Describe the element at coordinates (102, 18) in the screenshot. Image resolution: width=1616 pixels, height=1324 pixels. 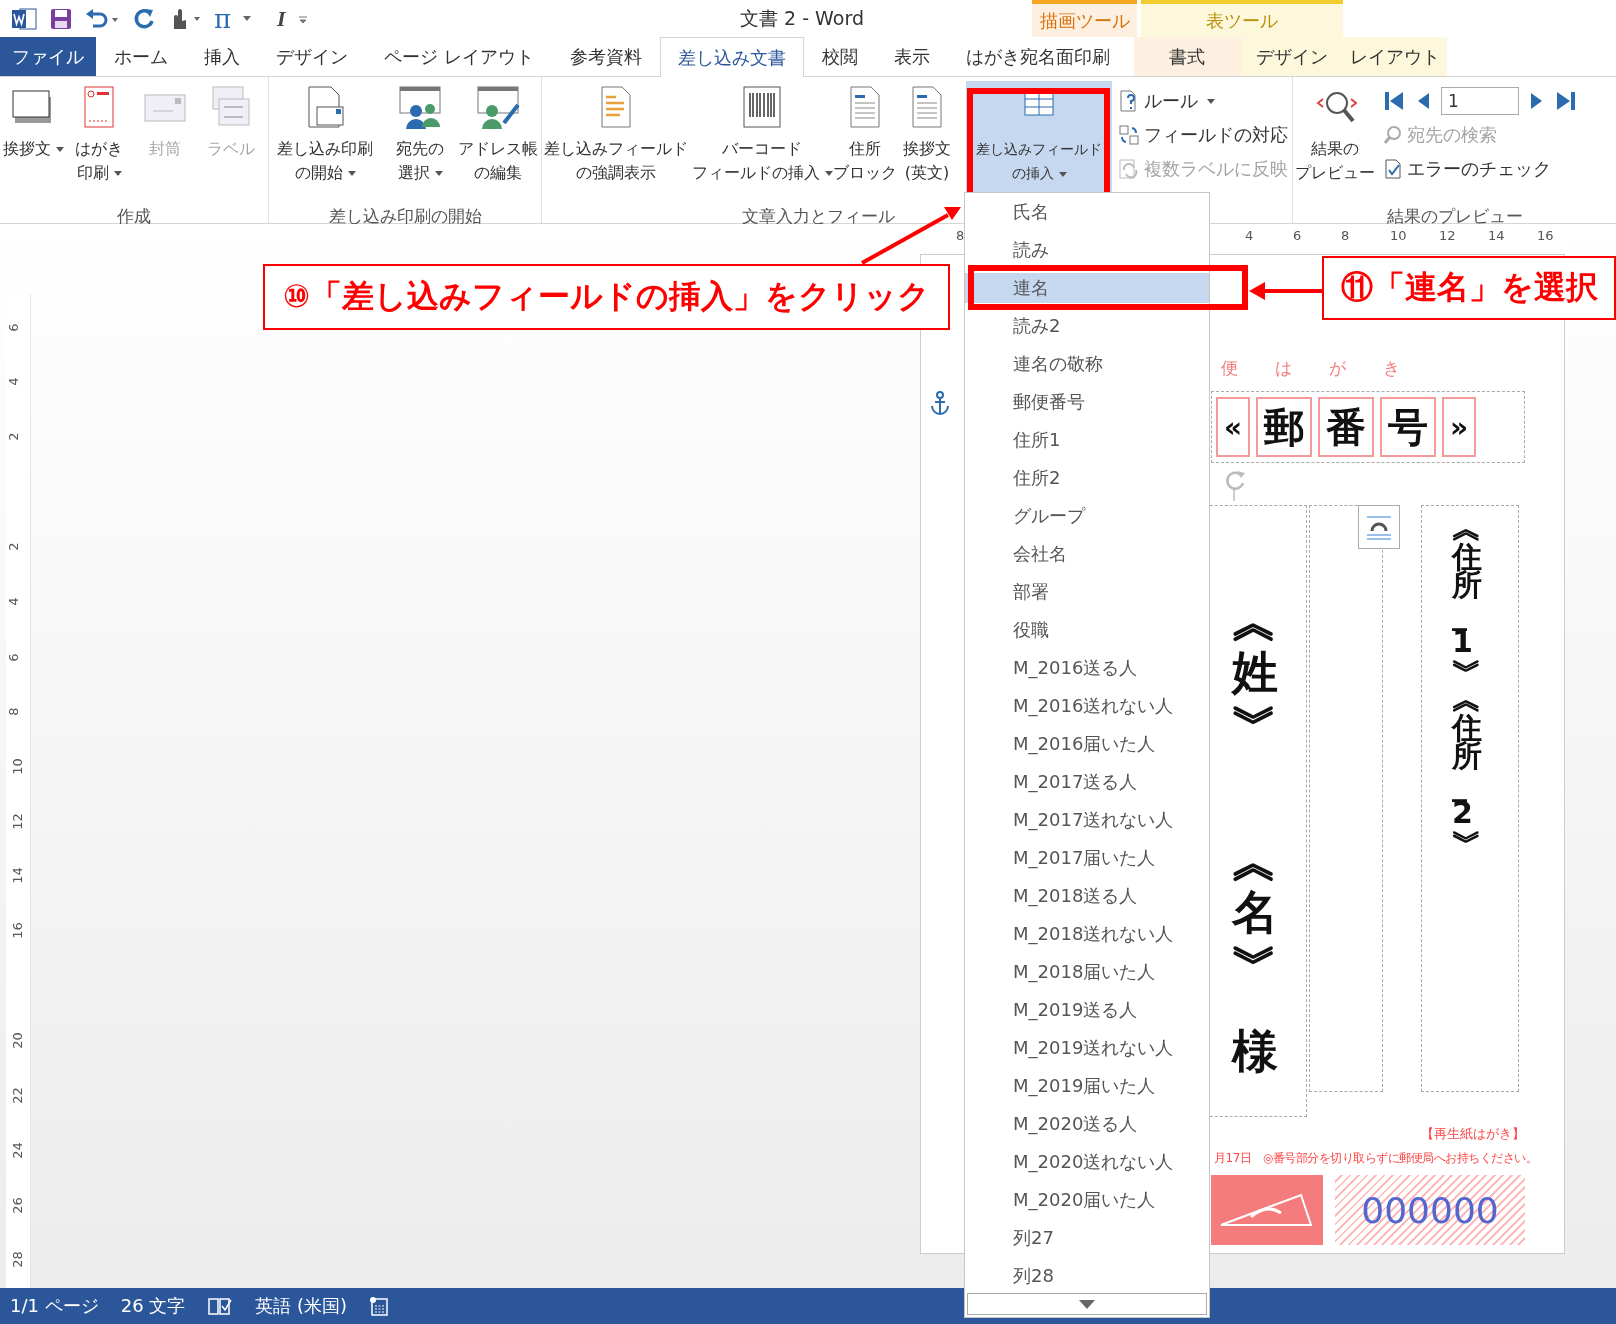
I see `undo-icon` at that location.